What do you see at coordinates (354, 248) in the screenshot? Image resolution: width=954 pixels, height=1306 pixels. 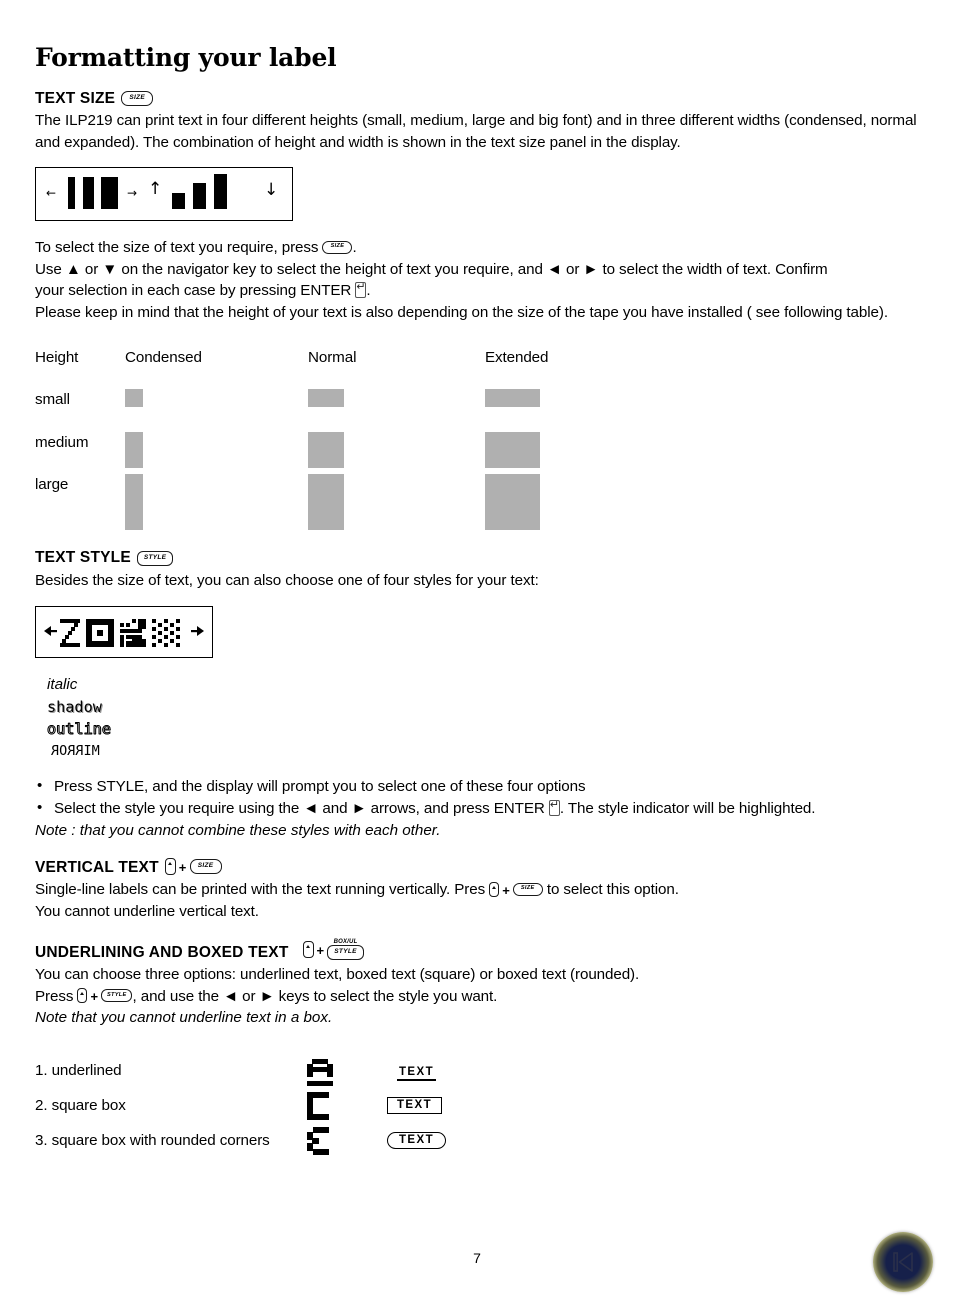 I see `instruction-1-period: .` at bounding box center [354, 248].